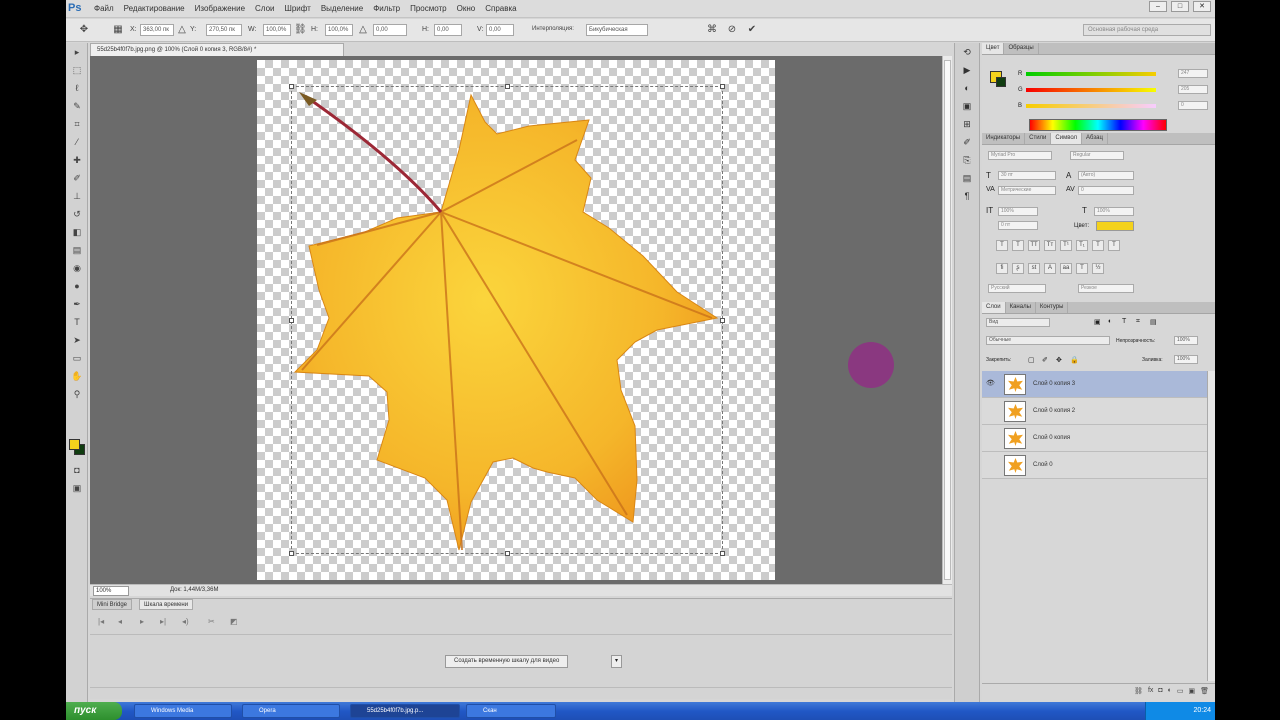 Image resolution: width=1280 pixels, height=720 pixels. Describe the element at coordinates (1153, 322) in the screenshot. I see `filter-smart-icon: ▤` at that location.